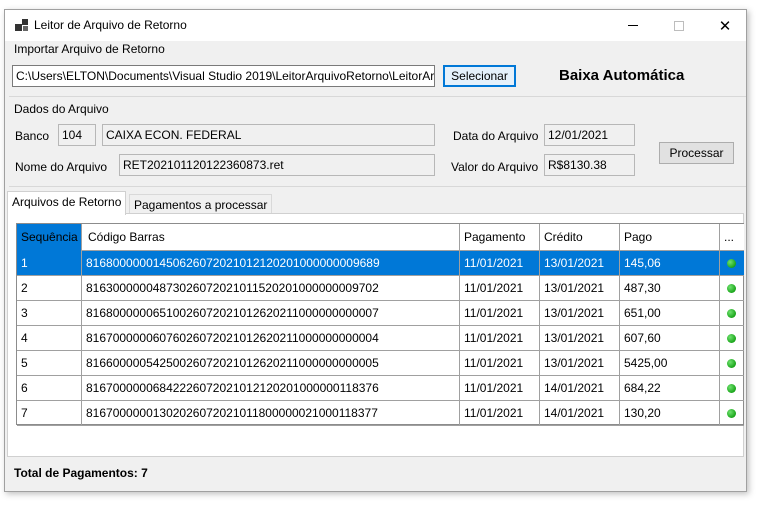 Image resolution: width=759 pixels, height=505 pixels. Describe the element at coordinates (495, 167) in the screenshot. I see `file-value-label: Valor do Arquivo` at that location.